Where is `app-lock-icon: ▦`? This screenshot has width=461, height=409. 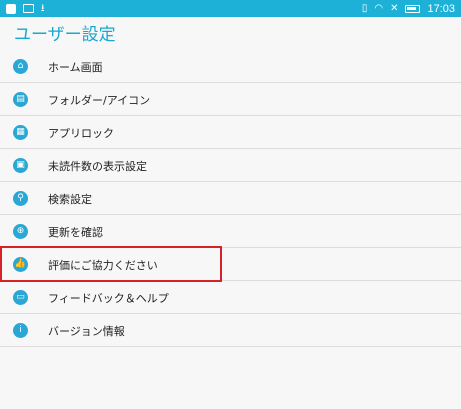 app-lock-icon: ▦ is located at coordinates (20, 132).